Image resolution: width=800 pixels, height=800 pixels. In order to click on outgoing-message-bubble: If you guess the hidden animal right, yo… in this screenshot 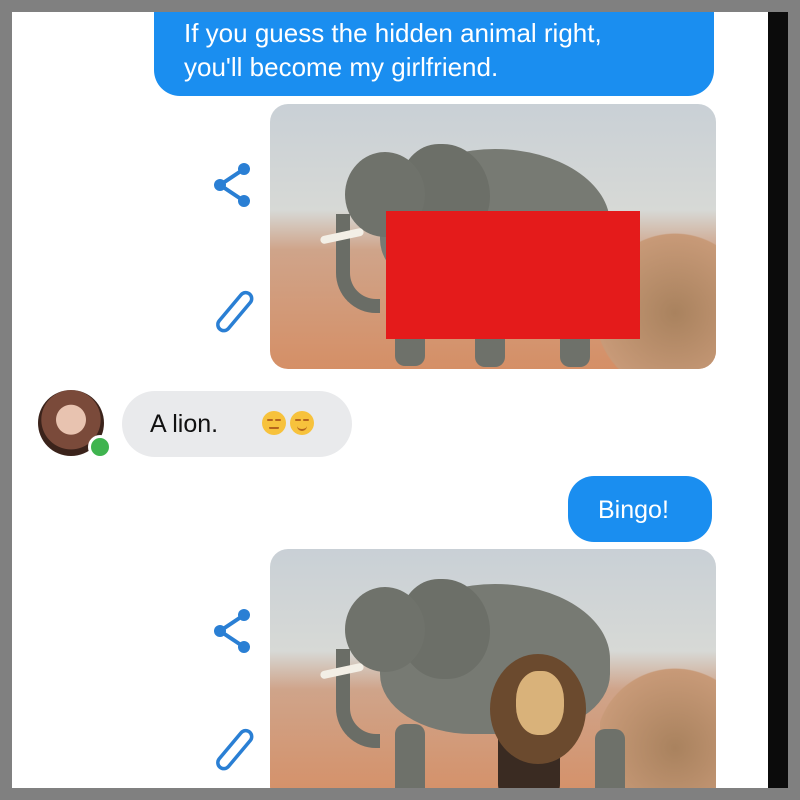, I will do `click(434, 54)`.